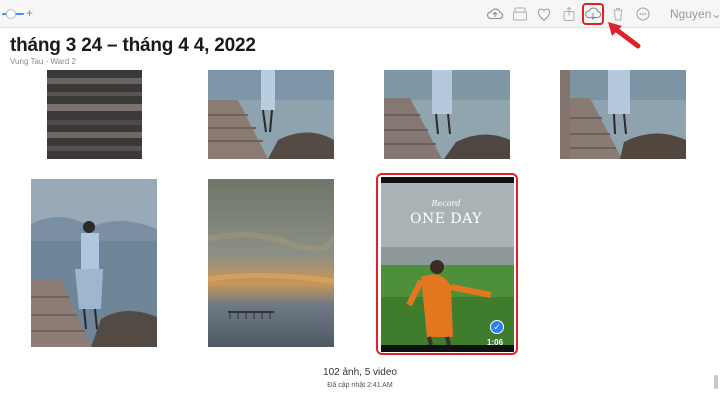  What do you see at coordinates (495, 14) in the screenshot?
I see `icloud-upload-icon` at bounding box center [495, 14].